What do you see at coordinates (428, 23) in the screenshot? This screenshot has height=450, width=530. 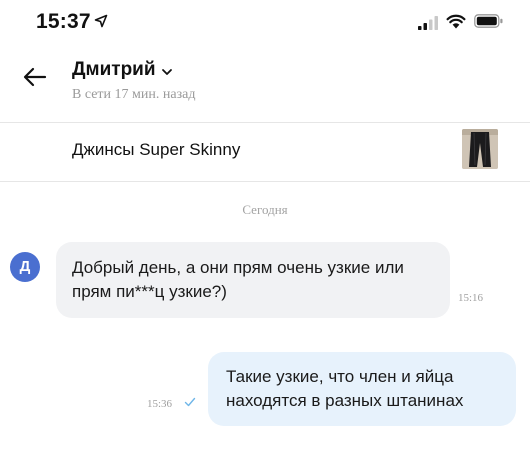 I see `signal-icon` at bounding box center [428, 23].